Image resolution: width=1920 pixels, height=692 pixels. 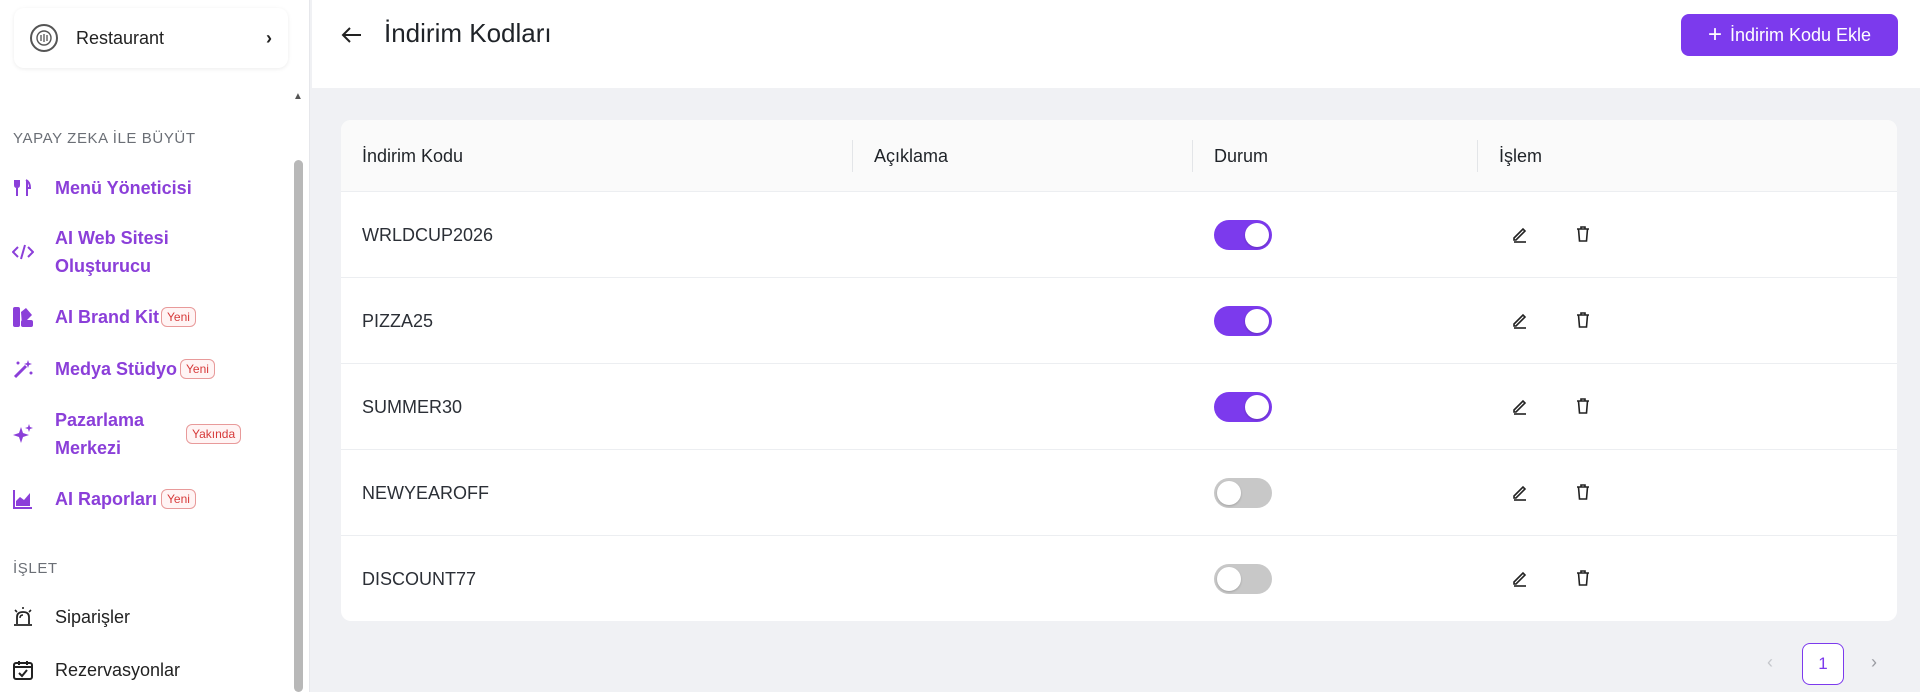 I want to click on table-row: SUMMER30, so click(x=1119, y=407).